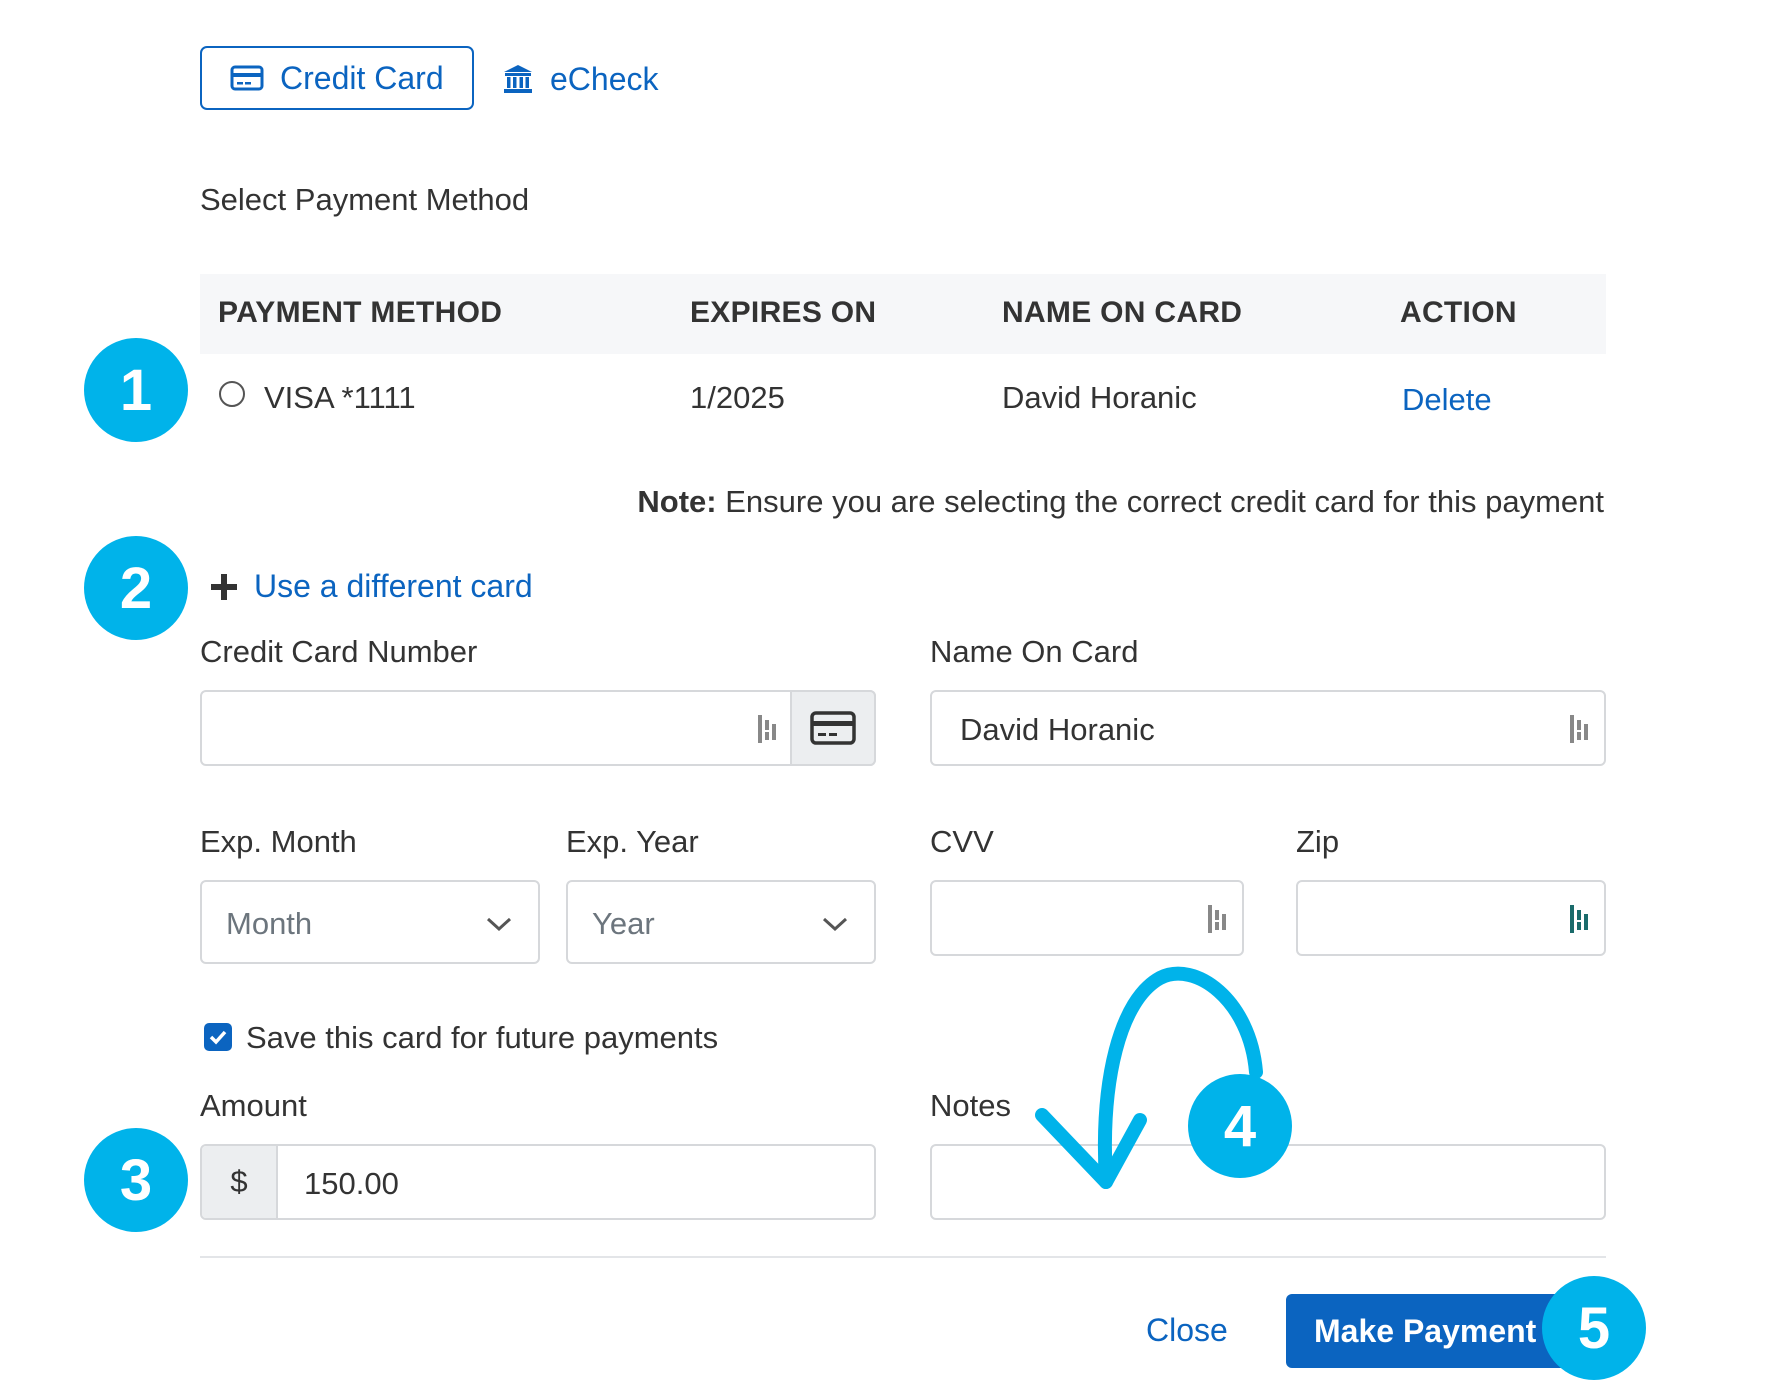  Describe the element at coordinates (721, 922) in the screenshot. I see `exp-year-select: Year` at that location.